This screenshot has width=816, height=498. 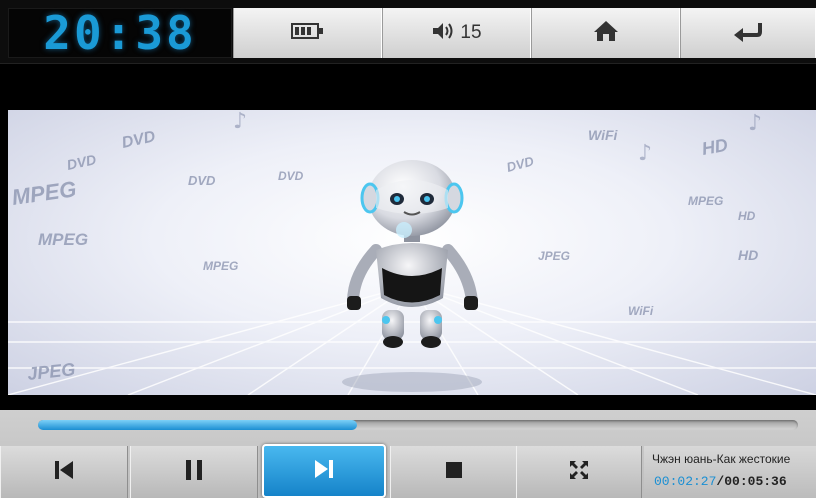 What do you see at coordinates (685, 481) in the screenshot?
I see `current-time: 00:02:27` at bounding box center [685, 481].